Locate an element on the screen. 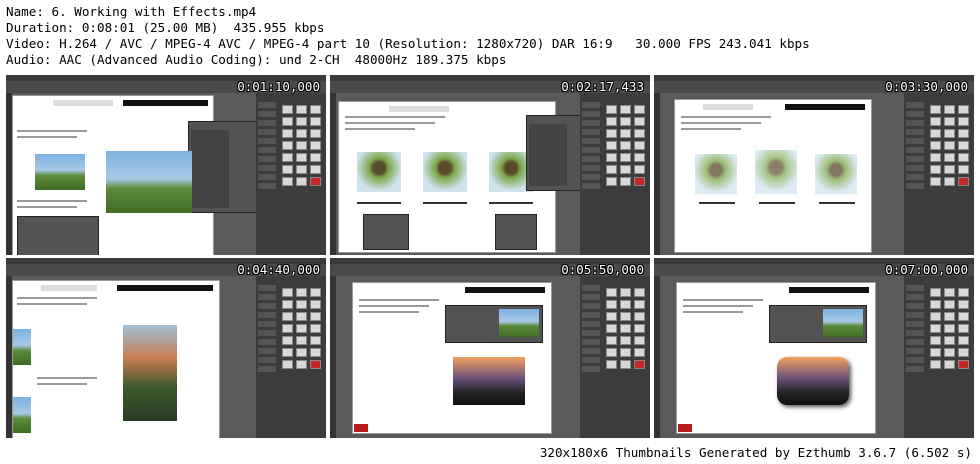  thumbnail-6: 0:07:00,000 is located at coordinates (814, 348).